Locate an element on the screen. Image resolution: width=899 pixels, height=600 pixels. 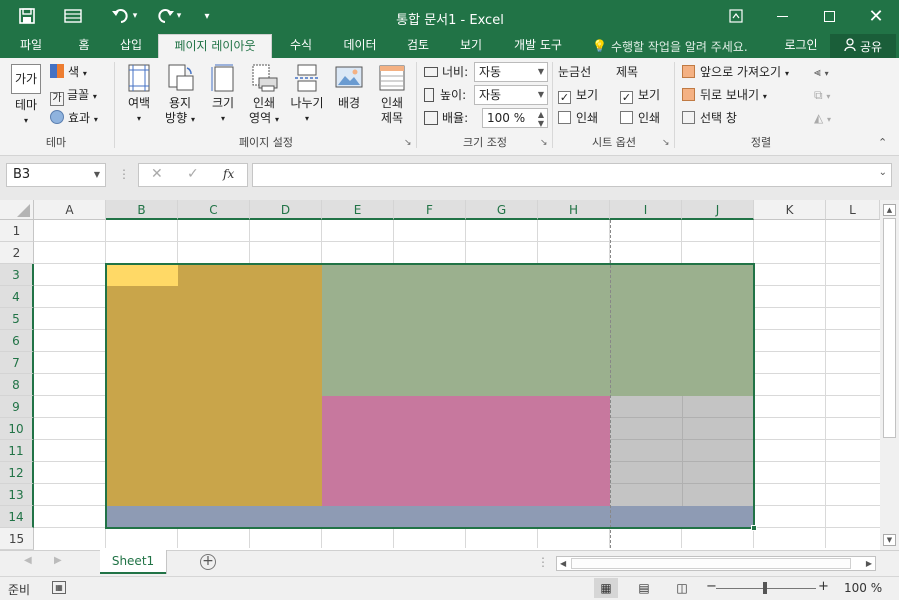
column-header: A is located at coordinates (70, 210).